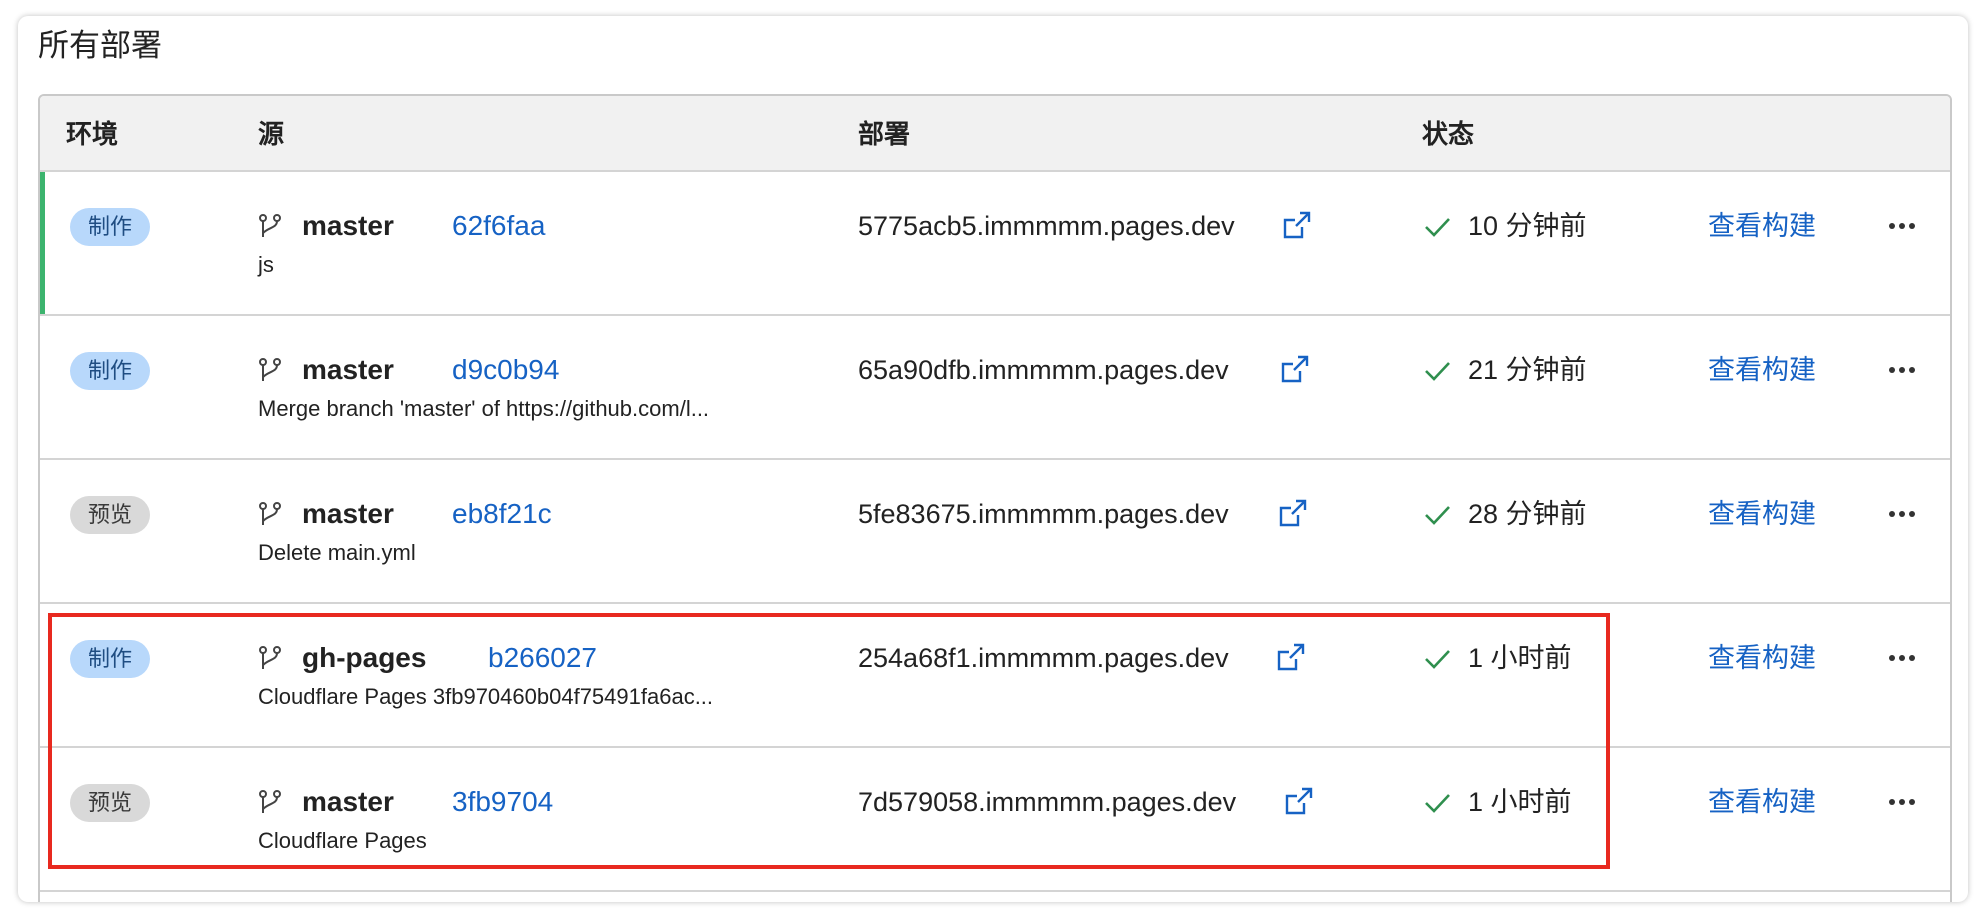 The image size is (1986, 920). Describe the element at coordinates (542, 658) in the screenshot. I see `commit-link: b266027` at that location.